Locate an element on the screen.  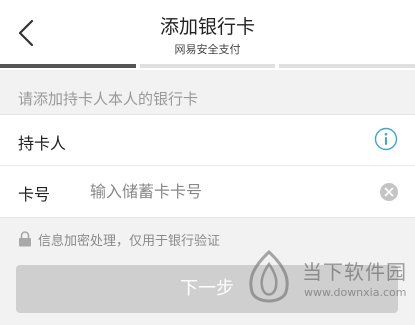
card-number-input is located at coordinates (225, 191).